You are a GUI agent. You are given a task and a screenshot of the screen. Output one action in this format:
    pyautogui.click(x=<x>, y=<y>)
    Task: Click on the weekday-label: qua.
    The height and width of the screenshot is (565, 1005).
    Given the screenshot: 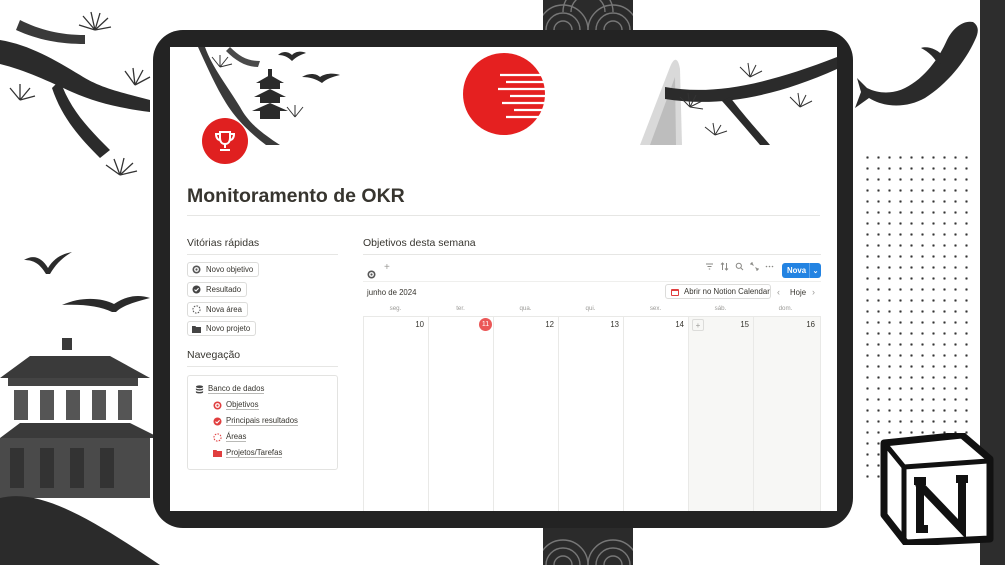 What is the action you would take?
    pyautogui.click(x=525, y=308)
    